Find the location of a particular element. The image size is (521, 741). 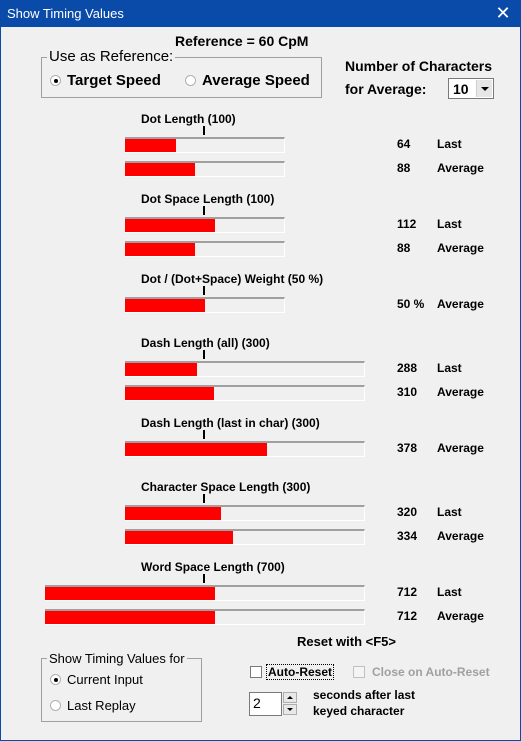

reference-group-legend: Use as Reference: is located at coordinates (111, 56).